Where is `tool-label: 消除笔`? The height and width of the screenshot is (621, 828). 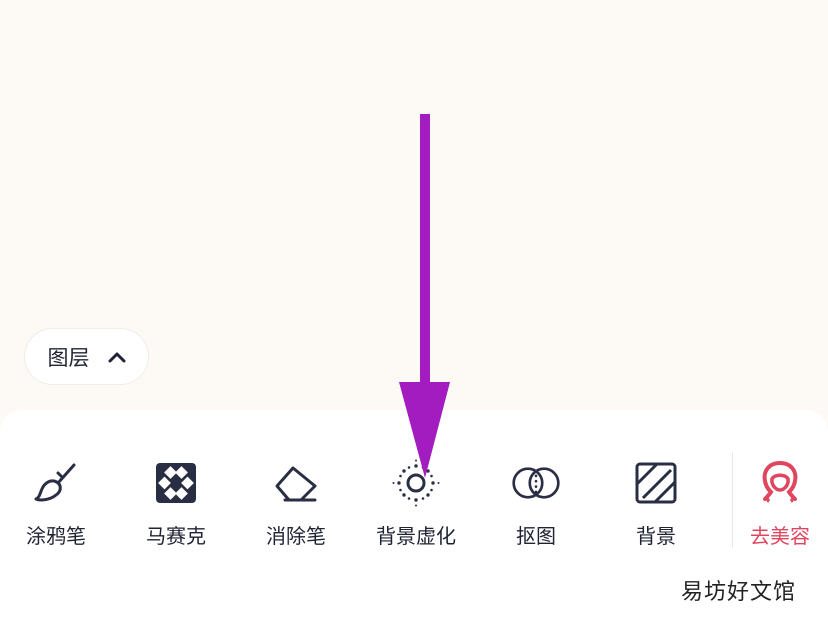
tool-label: 消除笔 is located at coordinates (296, 536).